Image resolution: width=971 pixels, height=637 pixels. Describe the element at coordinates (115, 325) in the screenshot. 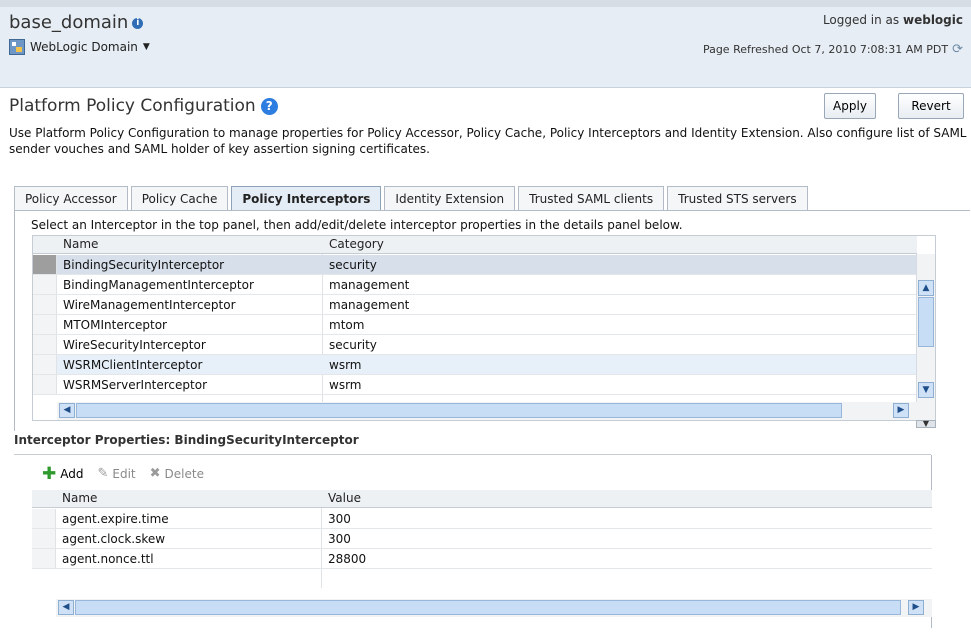

I see `interceptor-name: MTOMInterceptor` at that location.